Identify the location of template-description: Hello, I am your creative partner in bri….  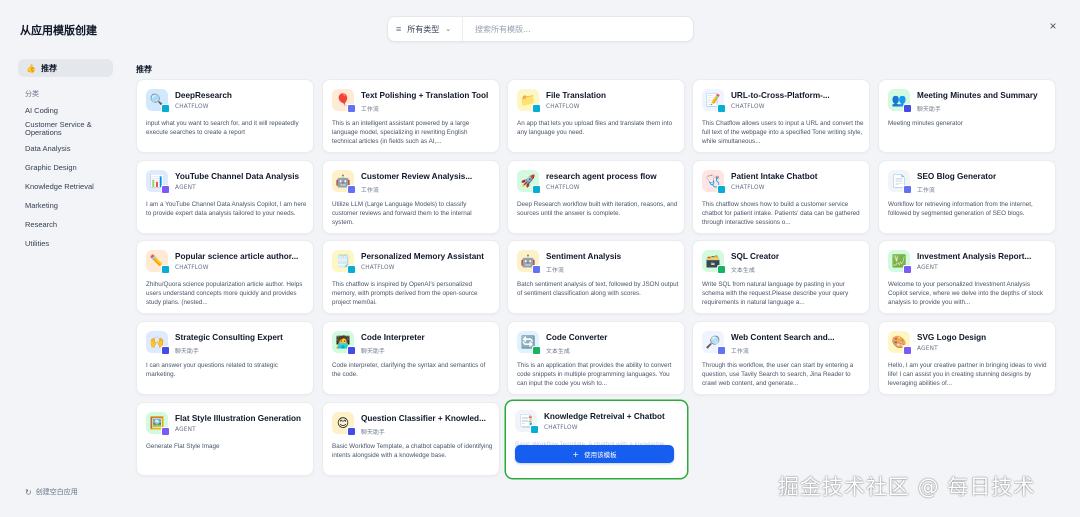
(967, 375).